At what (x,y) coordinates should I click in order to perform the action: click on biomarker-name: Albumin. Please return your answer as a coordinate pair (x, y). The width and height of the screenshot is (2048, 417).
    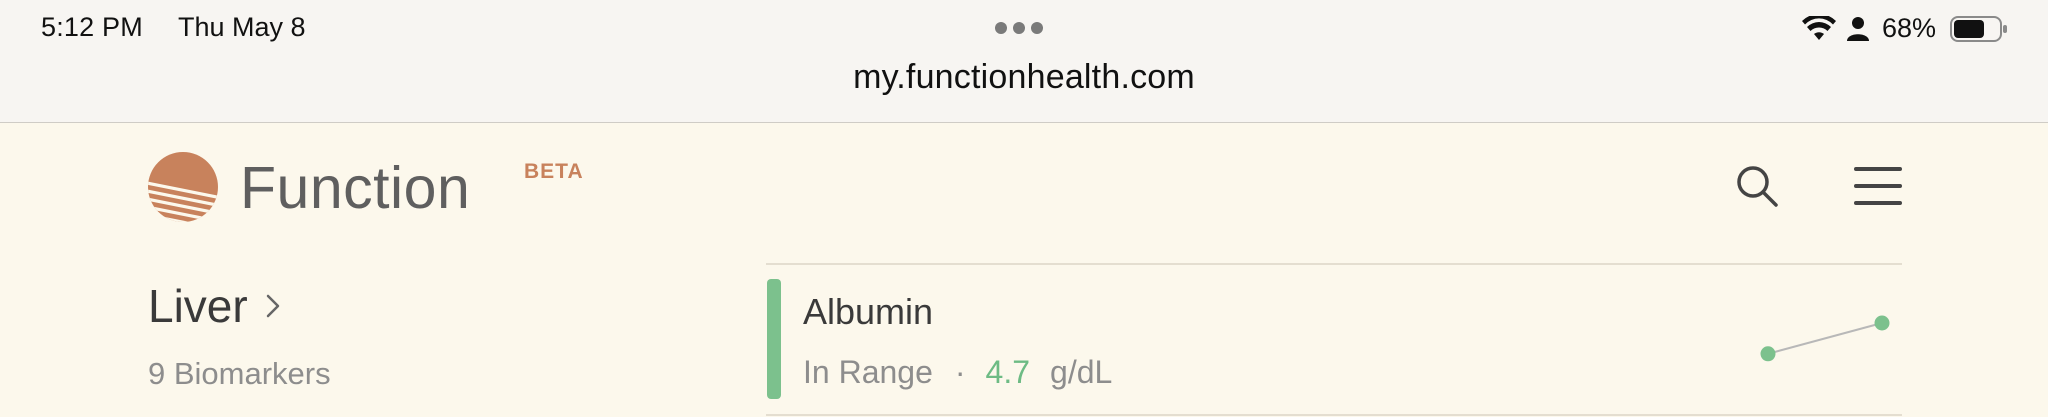
    Looking at the image, I should click on (868, 312).